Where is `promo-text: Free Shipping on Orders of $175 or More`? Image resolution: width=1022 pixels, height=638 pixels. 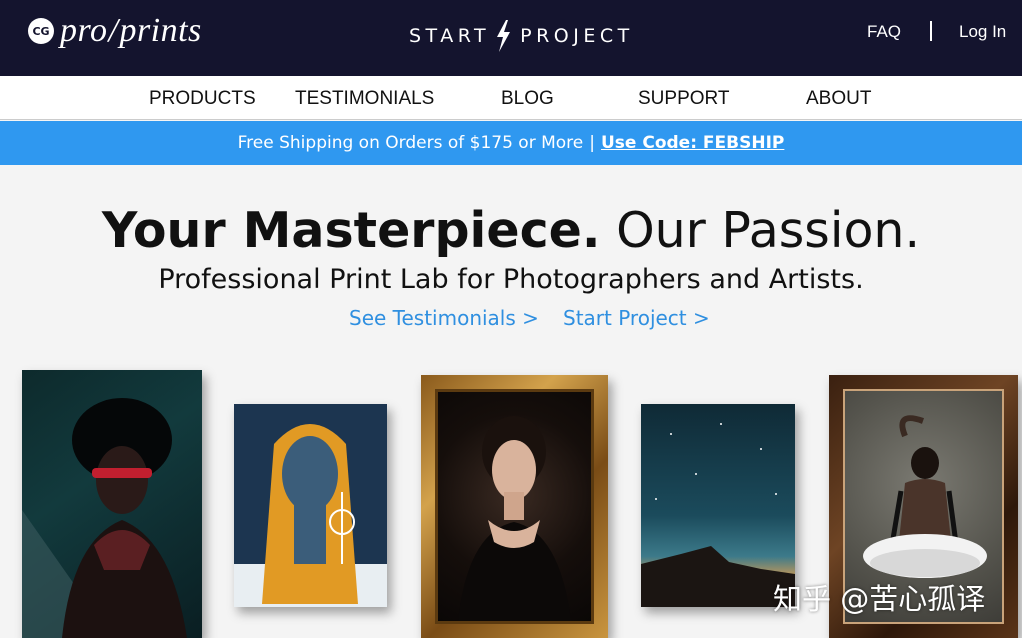 promo-text: Free Shipping on Orders of $175 or More is located at coordinates (410, 143).